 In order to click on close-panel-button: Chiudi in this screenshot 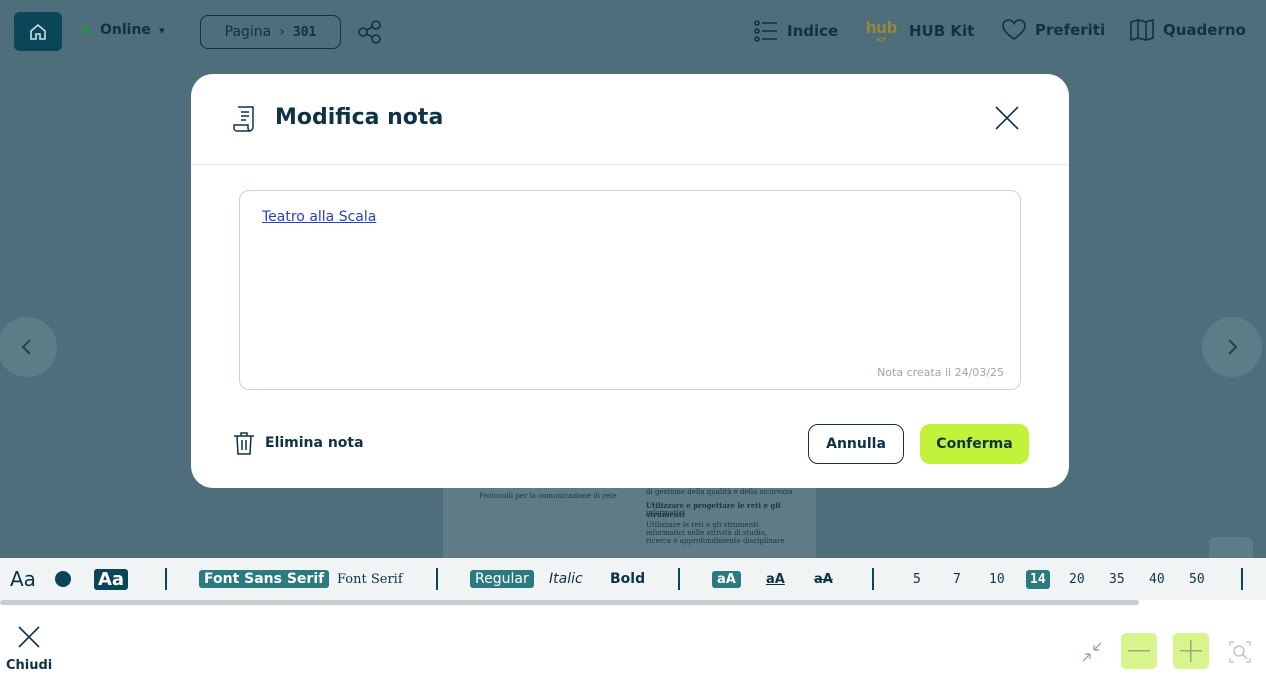, I will do `click(29, 648)`.